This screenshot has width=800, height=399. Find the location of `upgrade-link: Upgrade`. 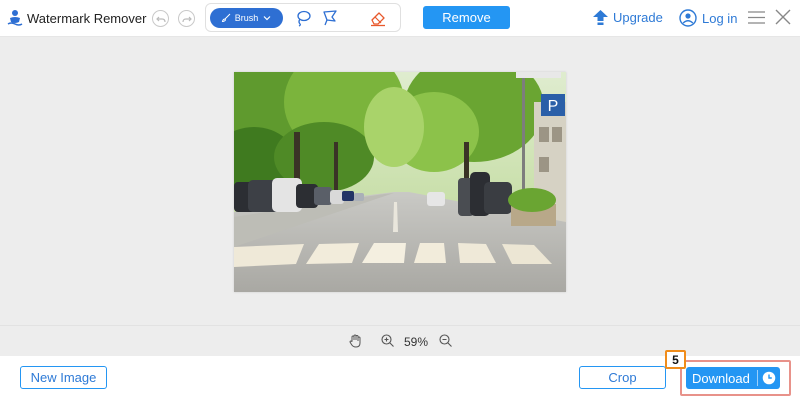

upgrade-link: Upgrade is located at coordinates (627, 17).